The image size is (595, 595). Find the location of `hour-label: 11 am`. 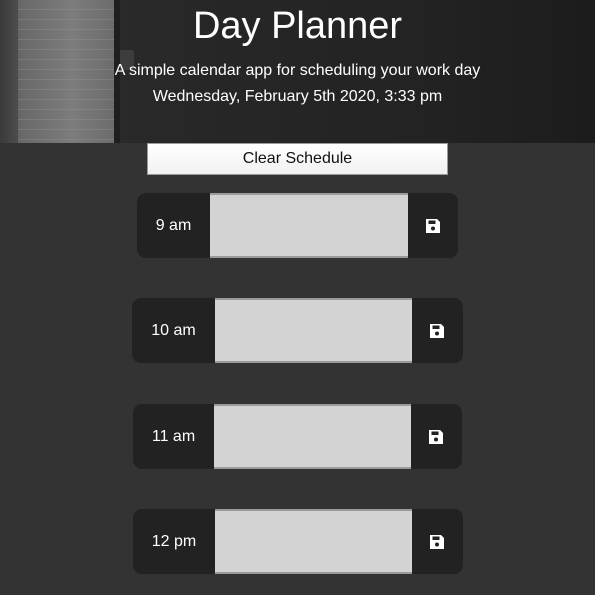

hour-label: 11 am is located at coordinates (173, 436).